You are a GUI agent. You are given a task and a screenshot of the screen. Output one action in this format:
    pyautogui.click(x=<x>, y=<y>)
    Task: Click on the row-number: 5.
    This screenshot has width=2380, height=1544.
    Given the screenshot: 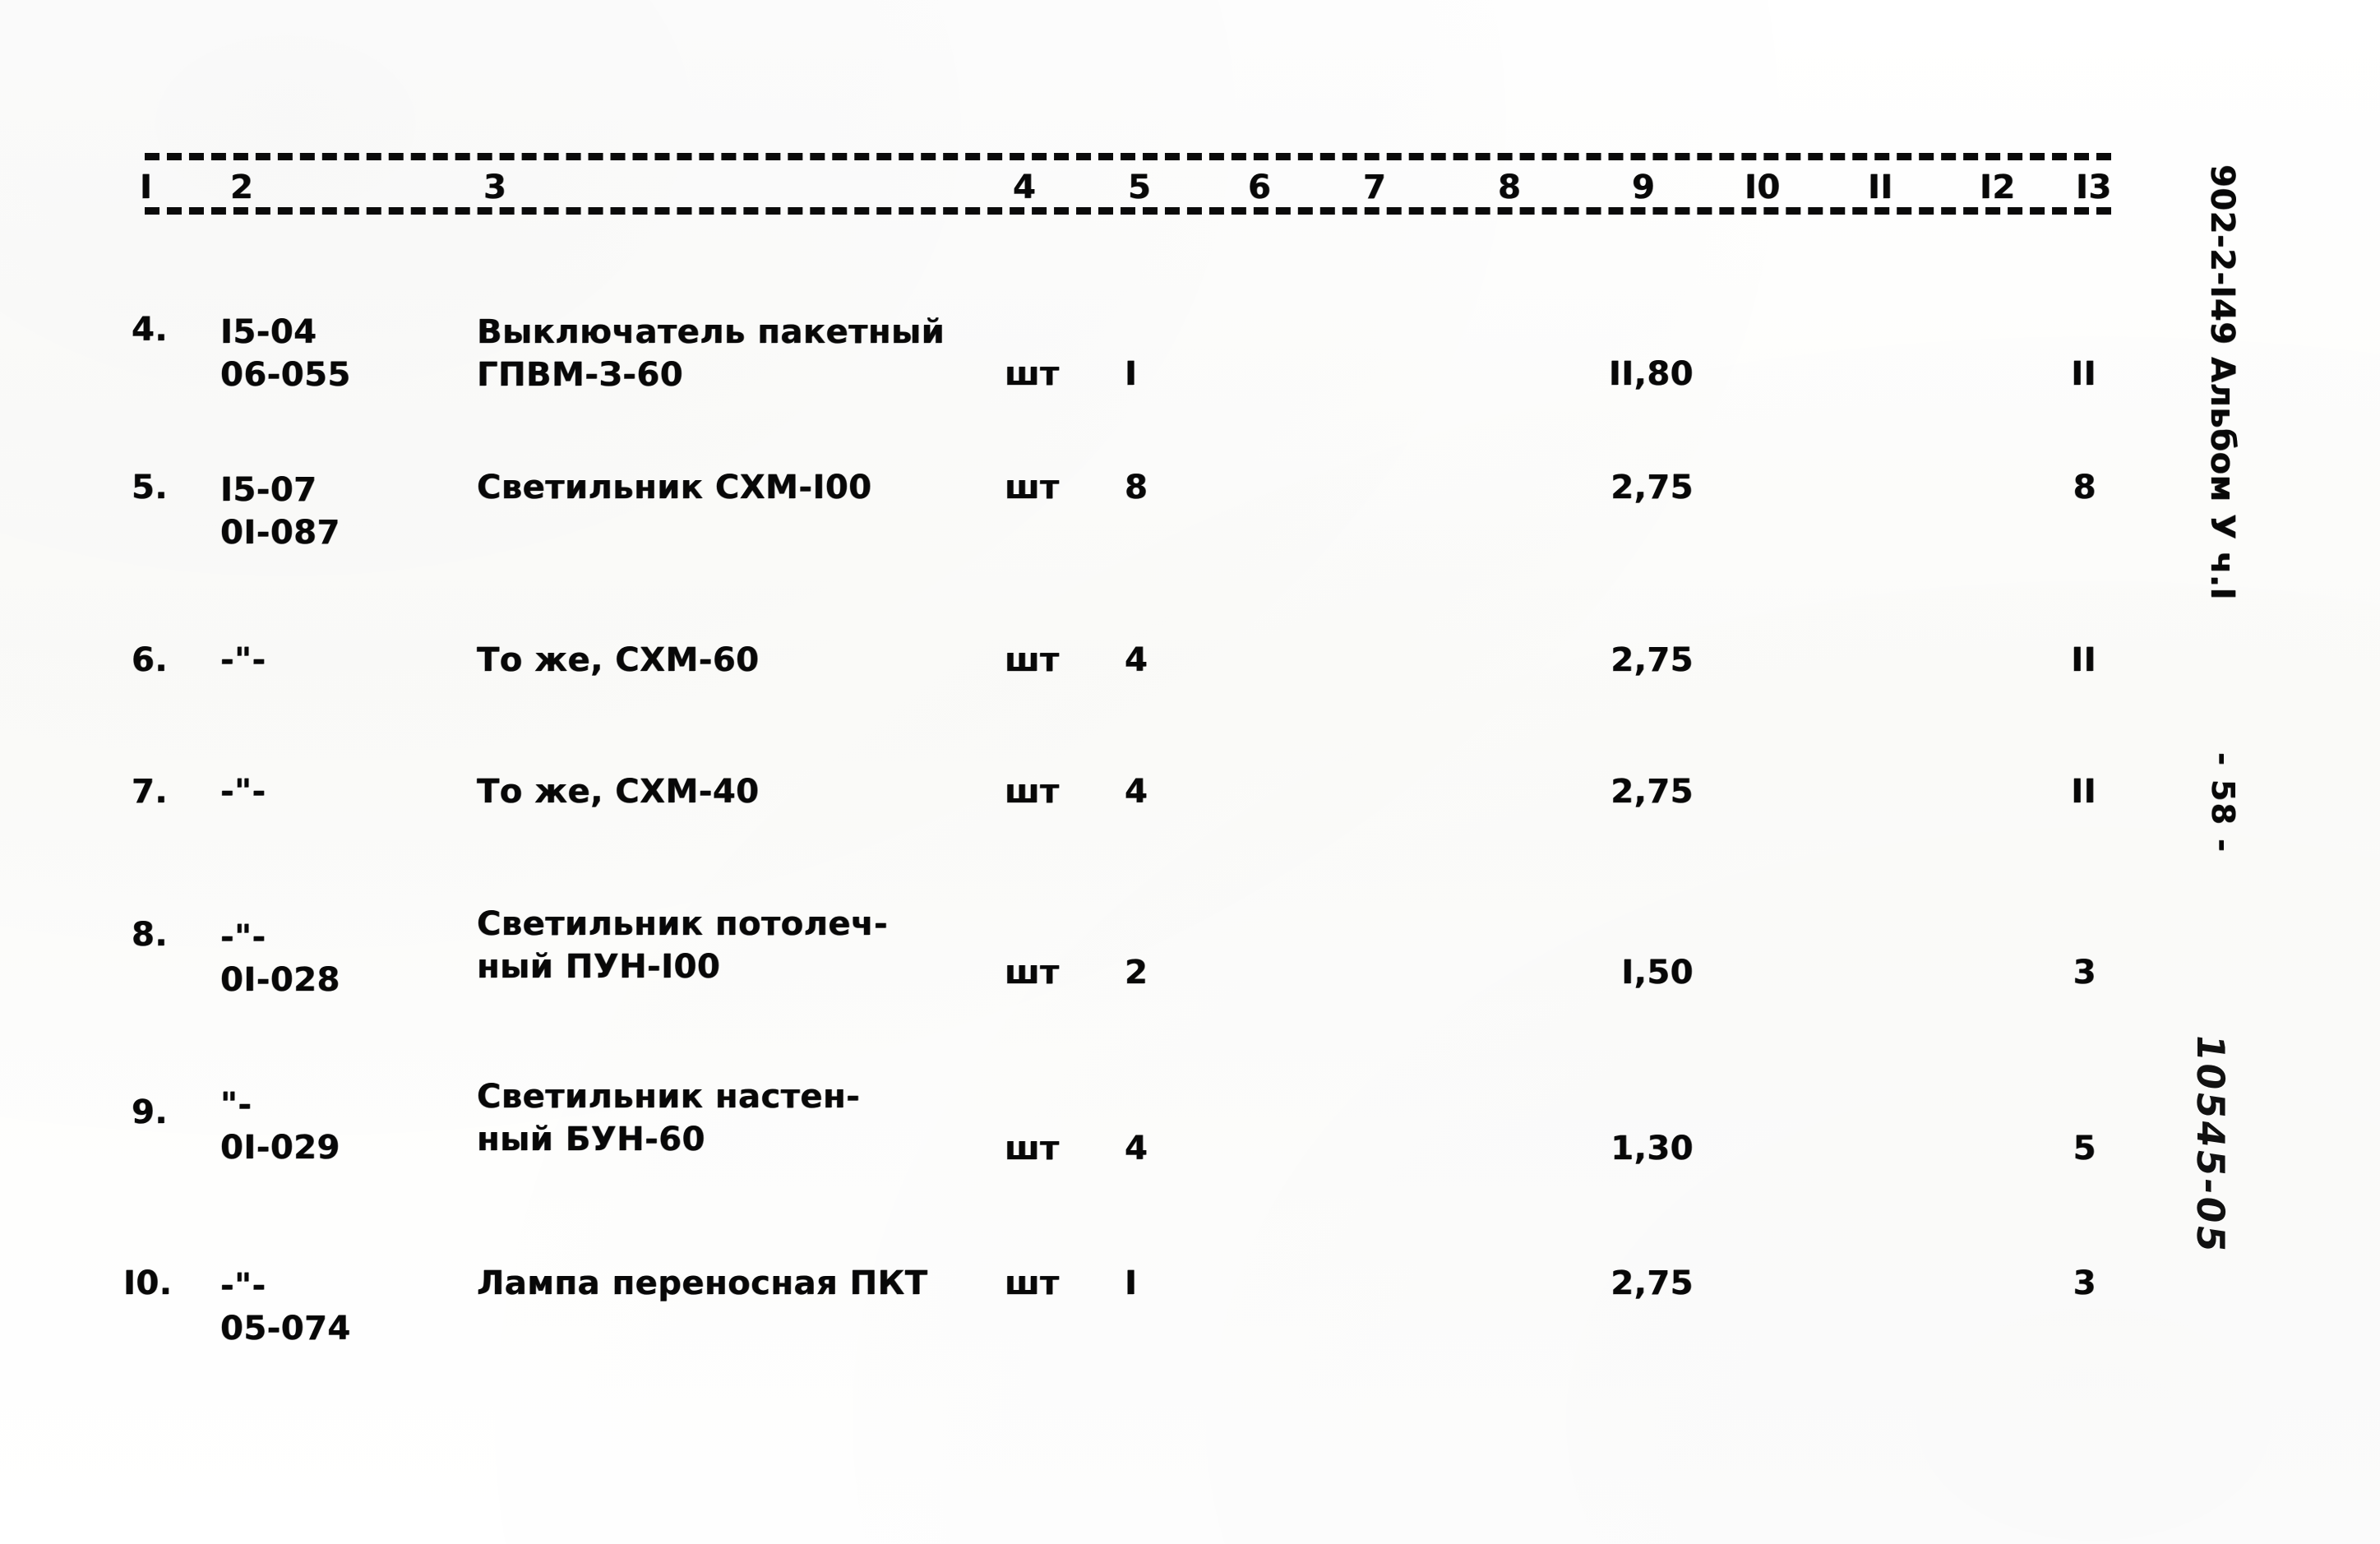 What is the action you would take?
    pyautogui.click(x=150, y=487)
    